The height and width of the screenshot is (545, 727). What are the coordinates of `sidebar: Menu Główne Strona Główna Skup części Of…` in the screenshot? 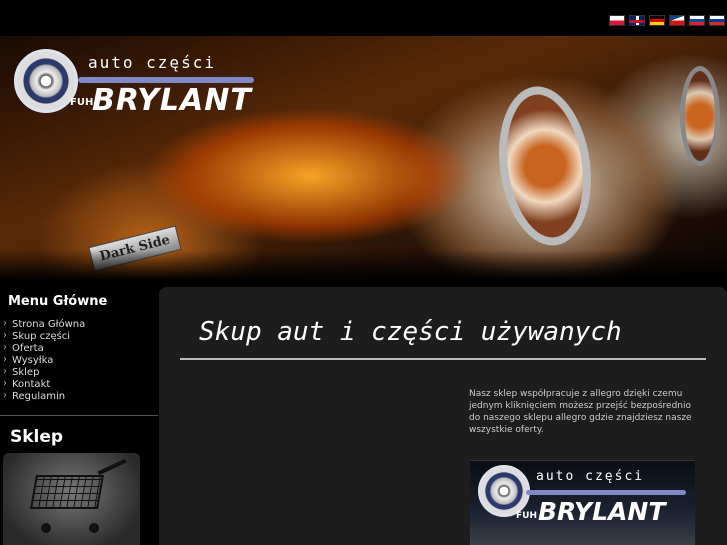 It's located at (79, 416).